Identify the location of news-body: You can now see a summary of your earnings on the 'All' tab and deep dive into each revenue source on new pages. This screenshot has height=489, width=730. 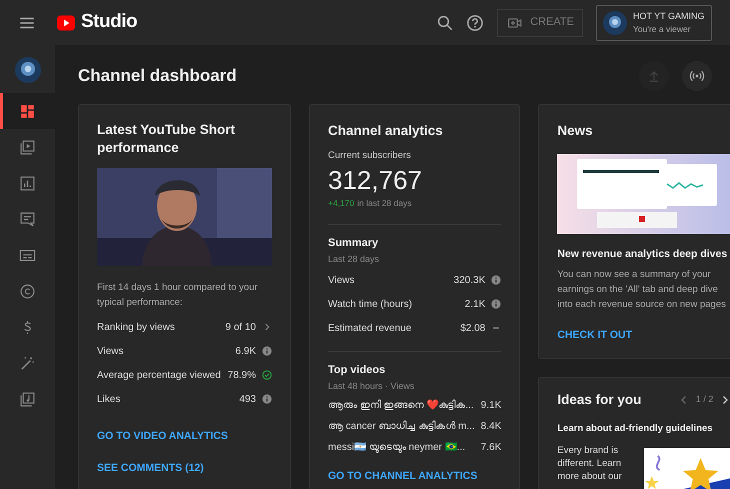
(642, 290).